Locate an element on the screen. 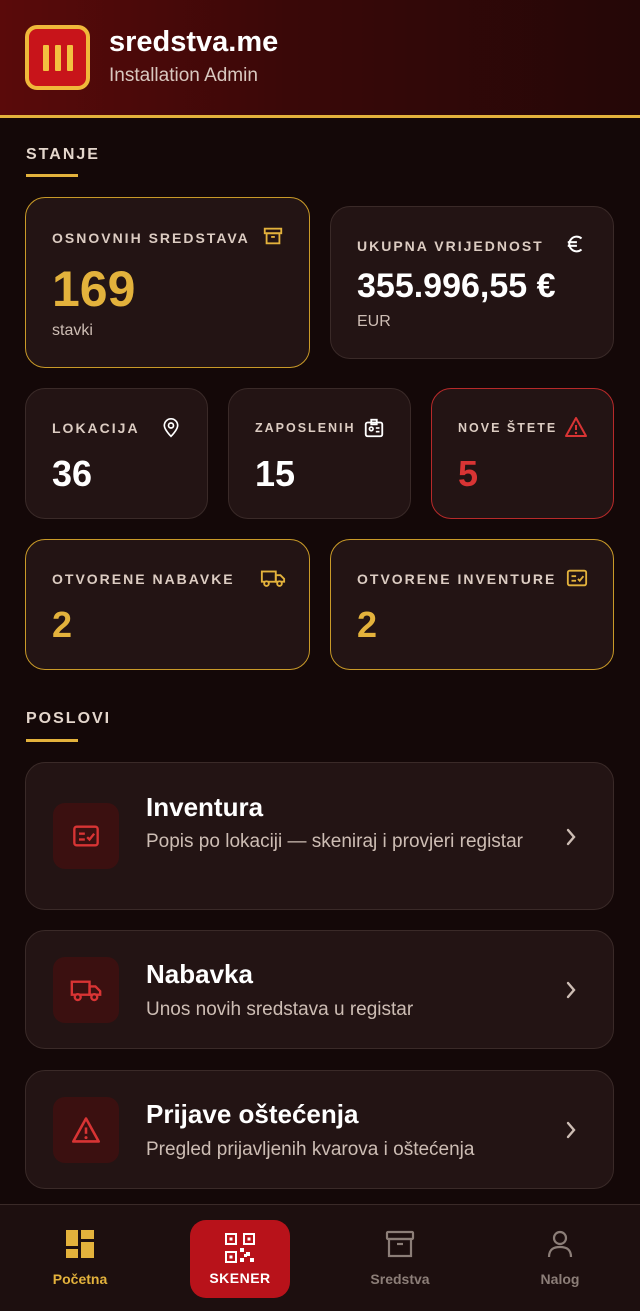  stat-card-employees: ZAPOSLENIH 15 is located at coordinates (319, 453).